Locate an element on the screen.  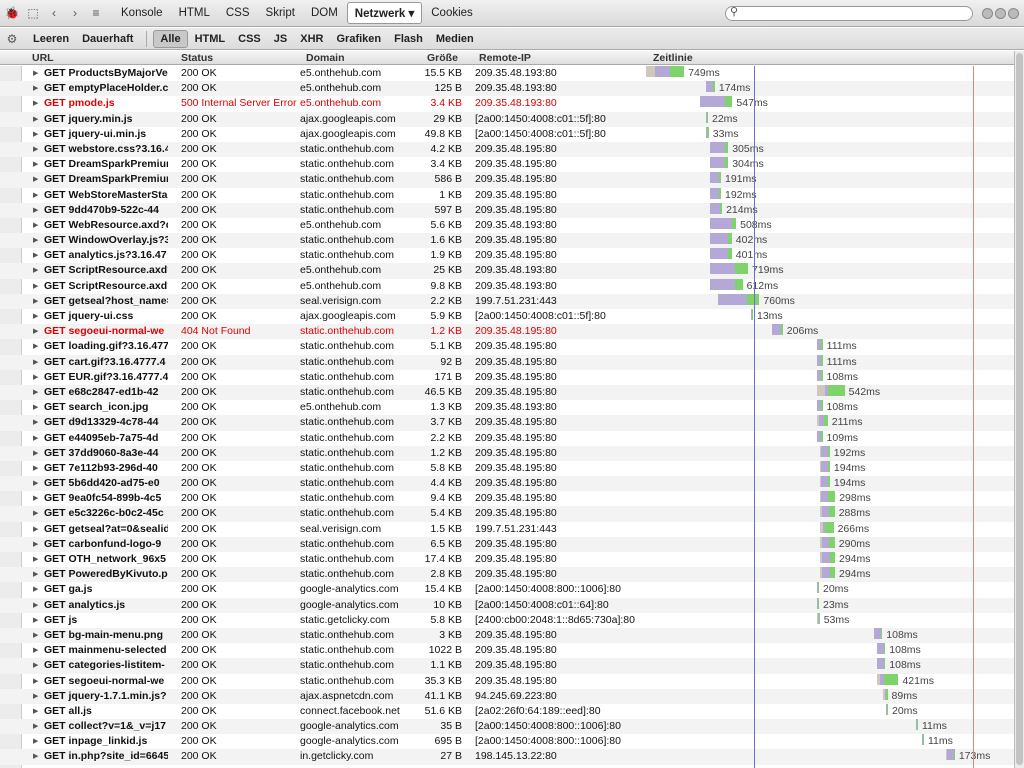
scrollbar-thumb is located at coordinates (1019, 409).